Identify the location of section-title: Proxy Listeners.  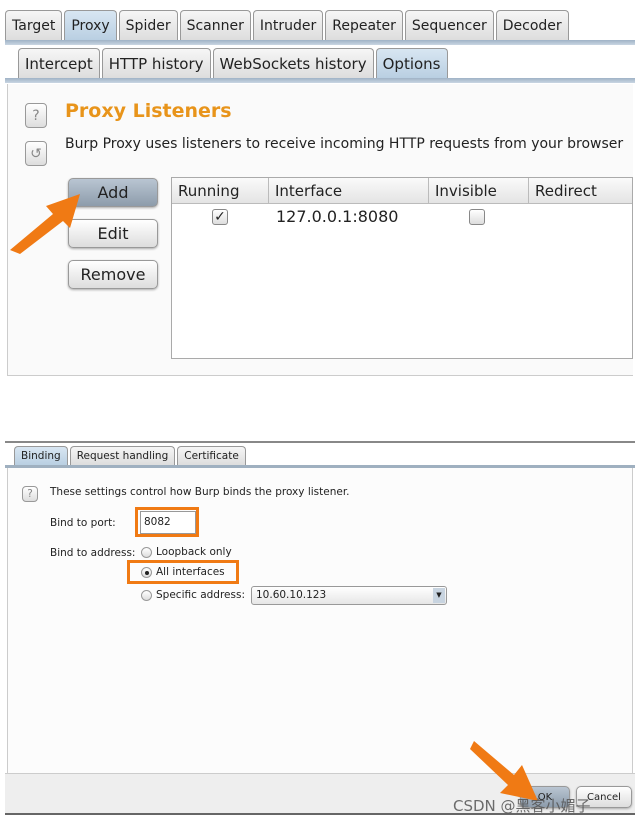
(148, 111).